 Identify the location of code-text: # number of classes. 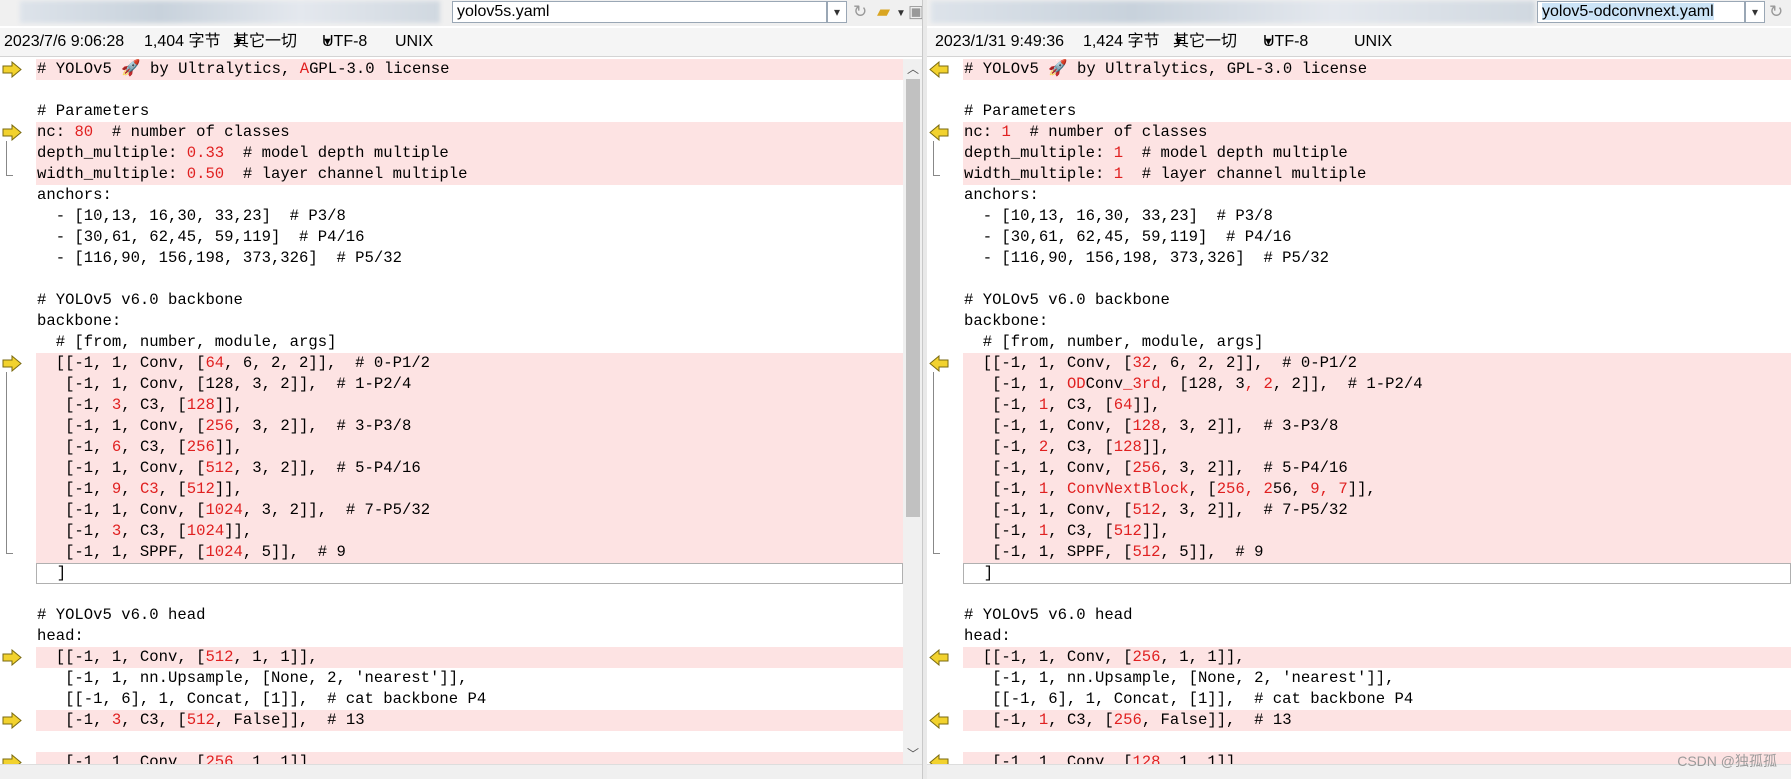
(191, 132).